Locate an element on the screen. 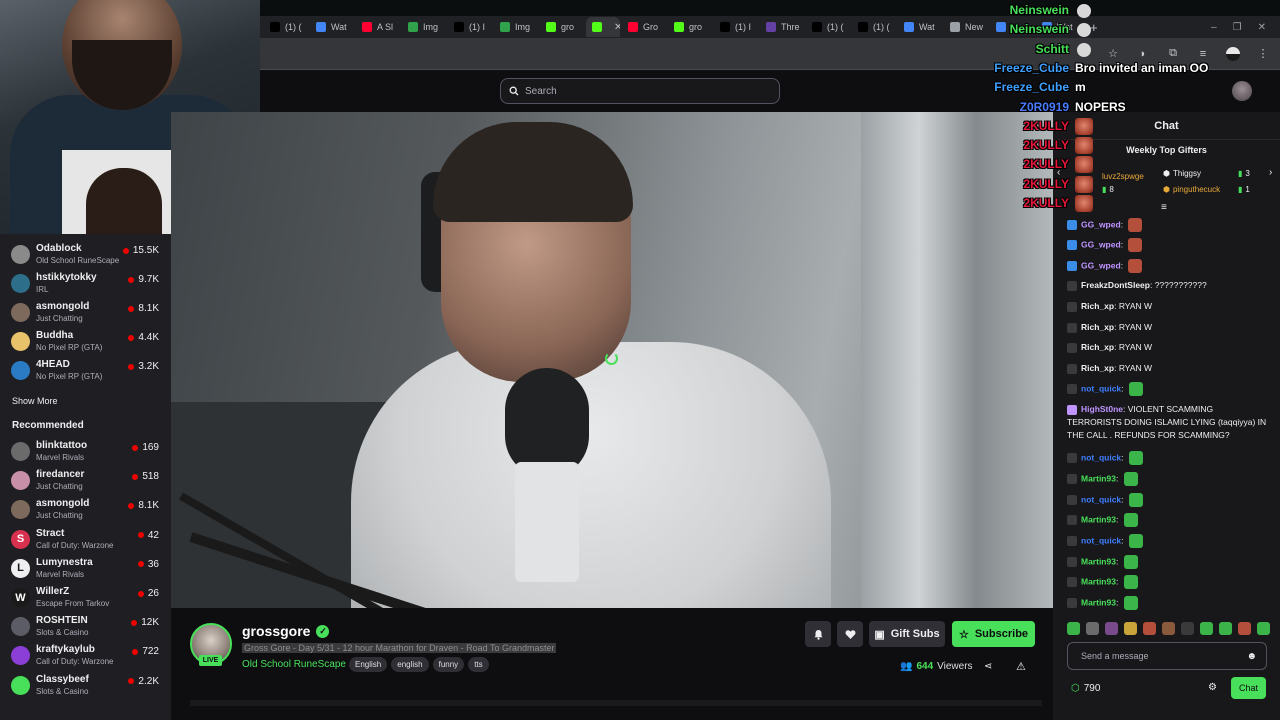 This screenshot has height=720, width=1280. browser-tab: A Sl is located at coordinates (378, 27).